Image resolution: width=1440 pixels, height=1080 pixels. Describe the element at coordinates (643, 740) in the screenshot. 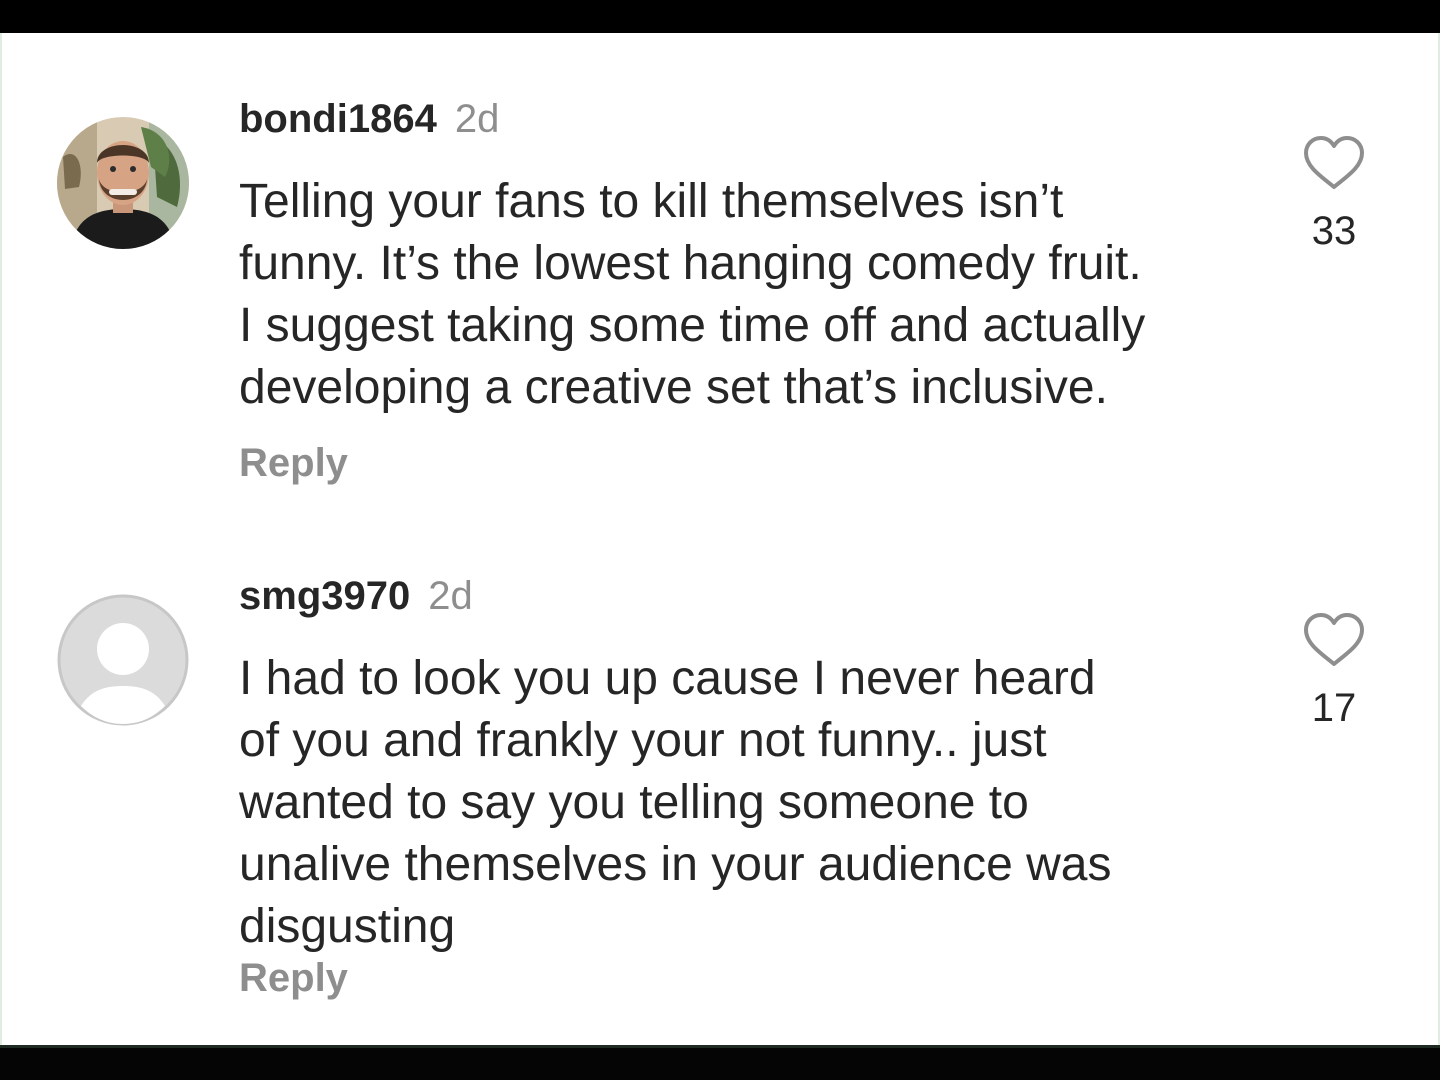

I see `comment-text-line: of you and frankly your not funny.. just` at that location.